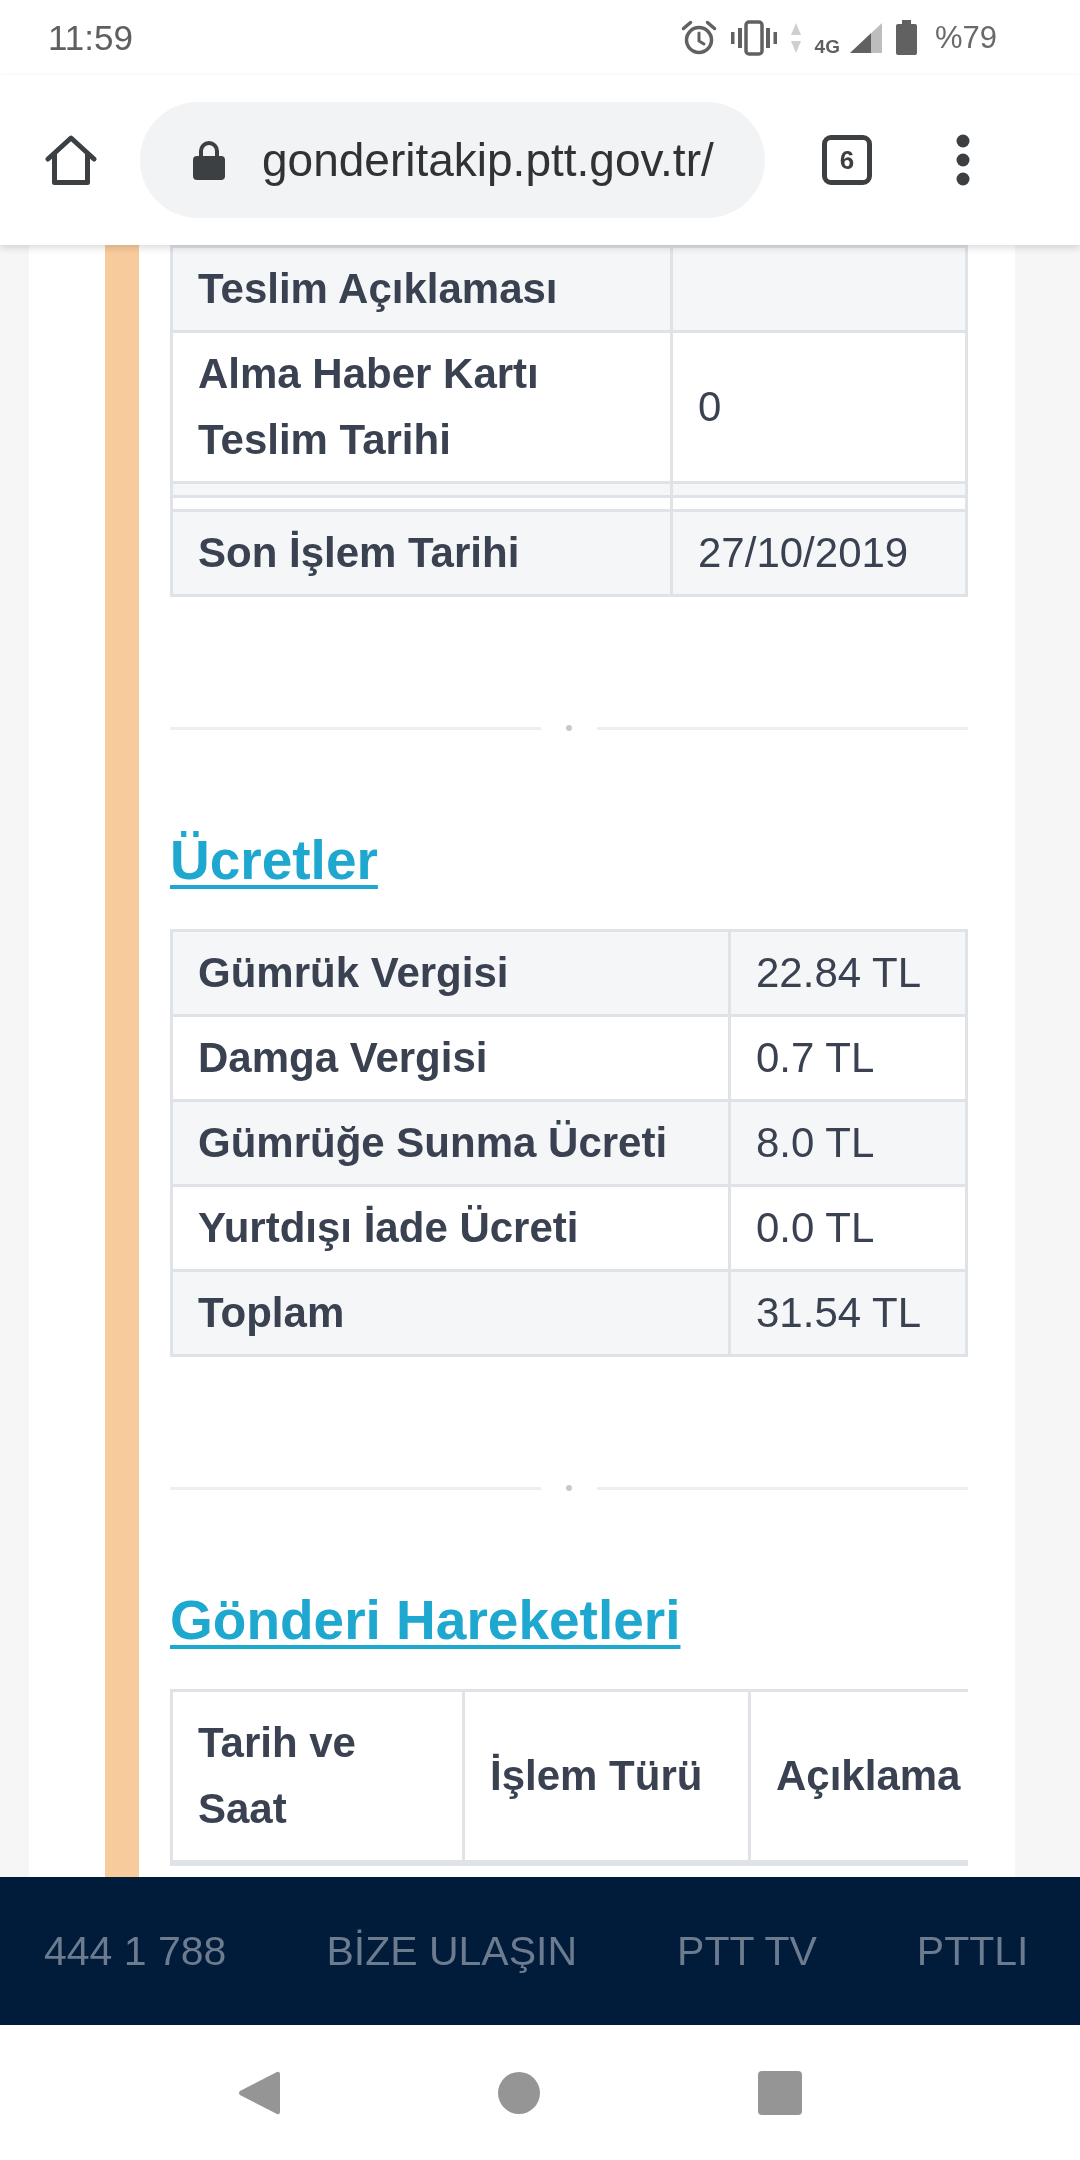  I want to click on table-cell: Gümrüğe Sunma Ücreti, so click(450, 1143).